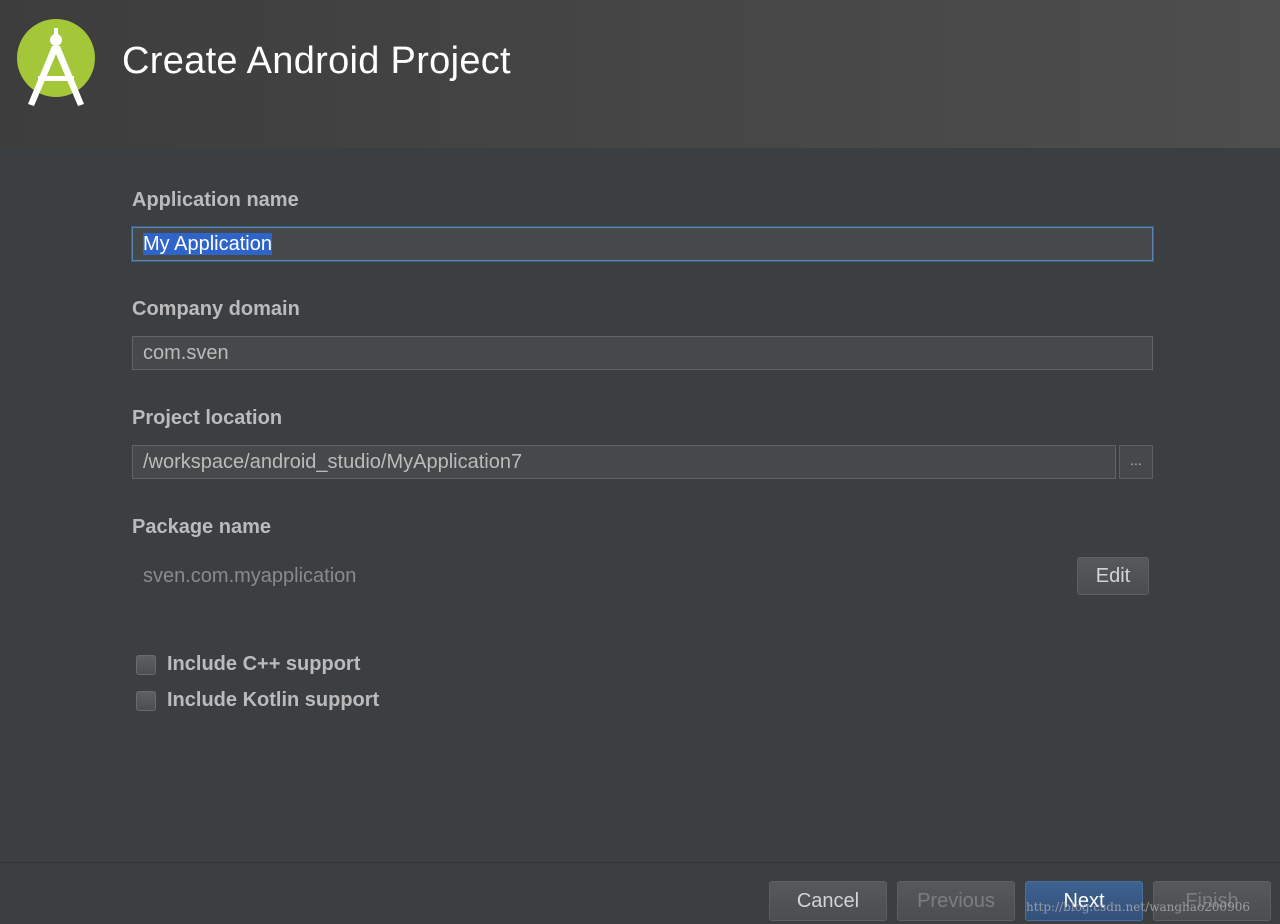 The height and width of the screenshot is (924, 1280). What do you see at coordinates (207, 244) in the screenshot?
I see `application-name-value: My Application` at bounding box center [207, 244].